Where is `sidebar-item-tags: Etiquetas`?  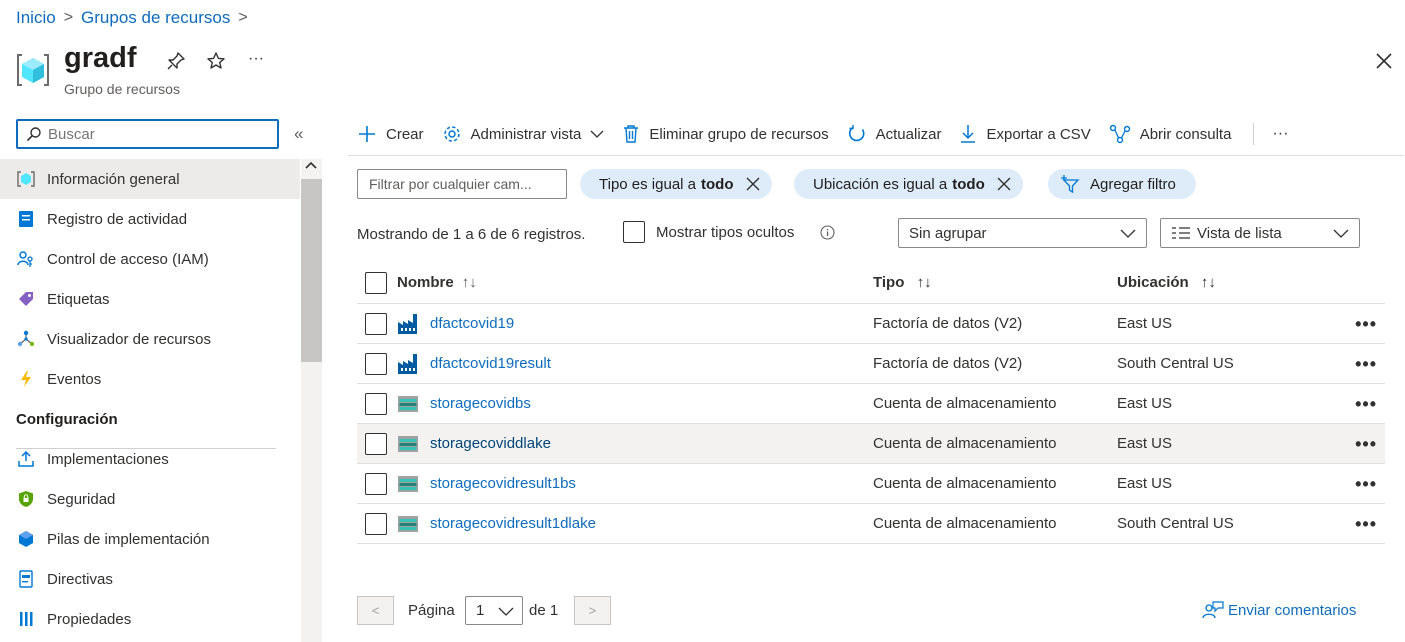
sidebar-item-tags: Etiquetas is located at coordinates (150, 299).